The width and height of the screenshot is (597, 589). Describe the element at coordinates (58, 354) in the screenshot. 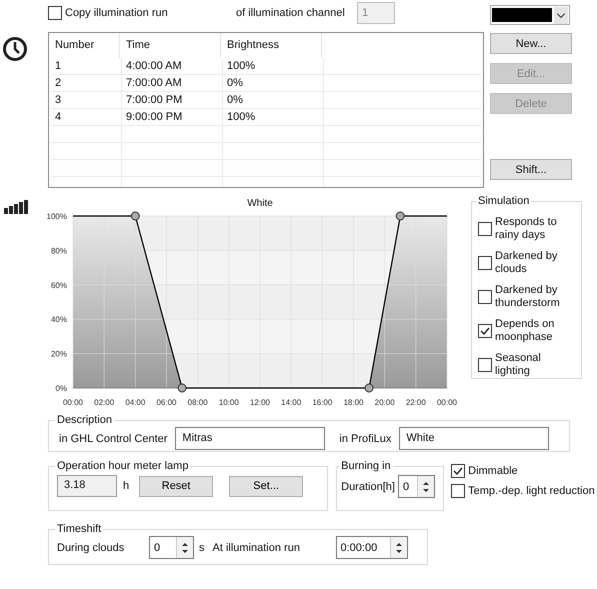

I see `y-axis-label: 20%` at that location.